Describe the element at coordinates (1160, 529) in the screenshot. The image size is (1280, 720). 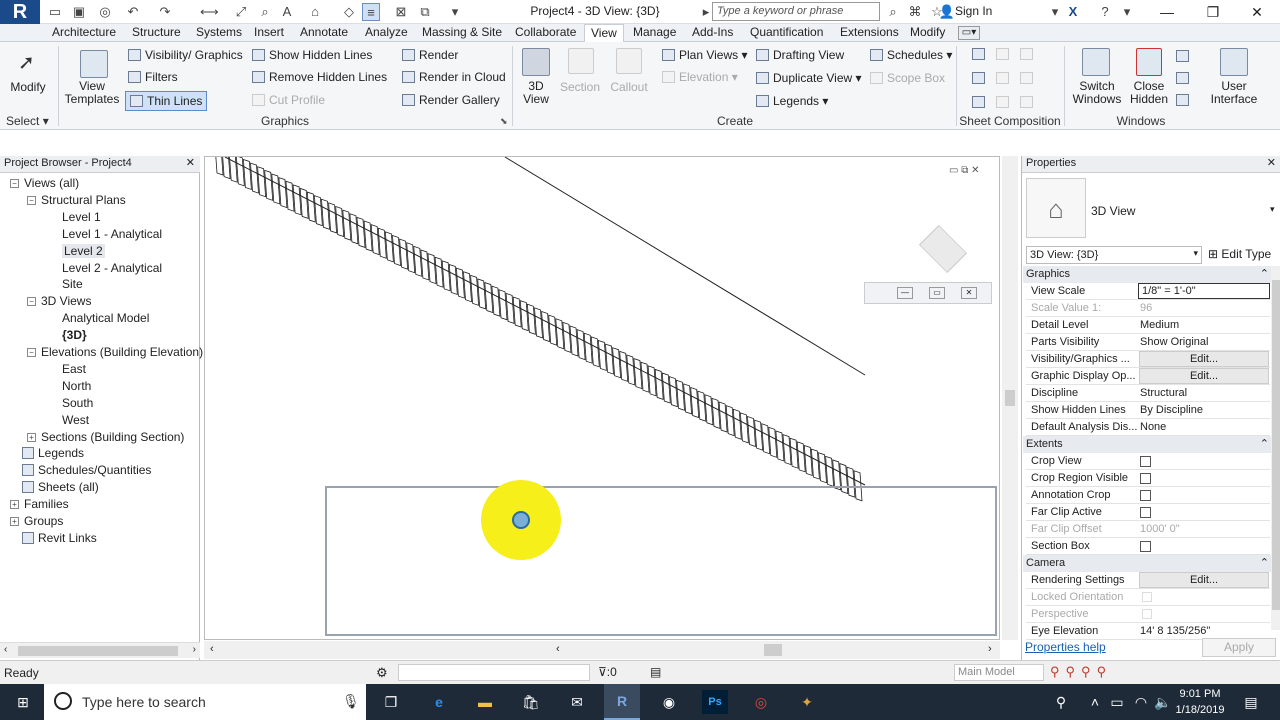
I see `property-value: 1000' 0"` at that location.